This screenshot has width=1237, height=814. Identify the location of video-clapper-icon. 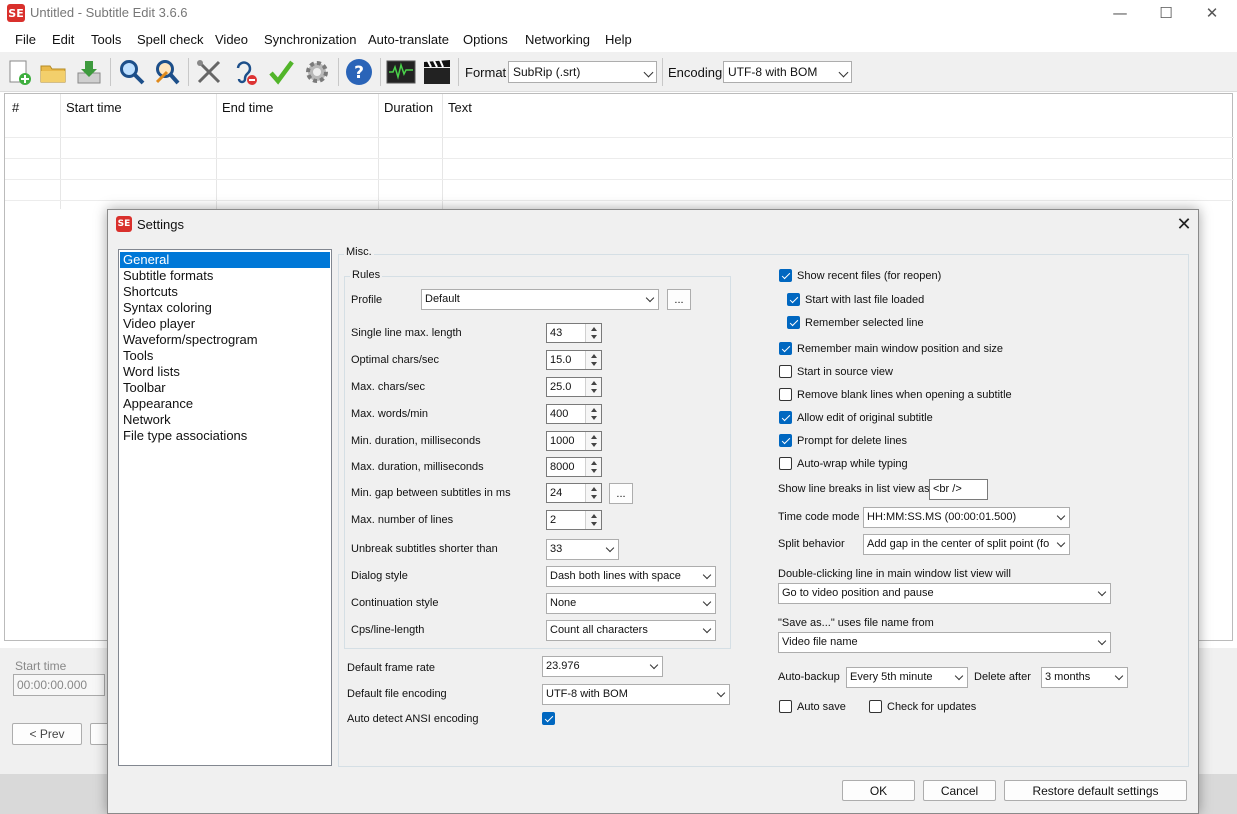
(437, 72).